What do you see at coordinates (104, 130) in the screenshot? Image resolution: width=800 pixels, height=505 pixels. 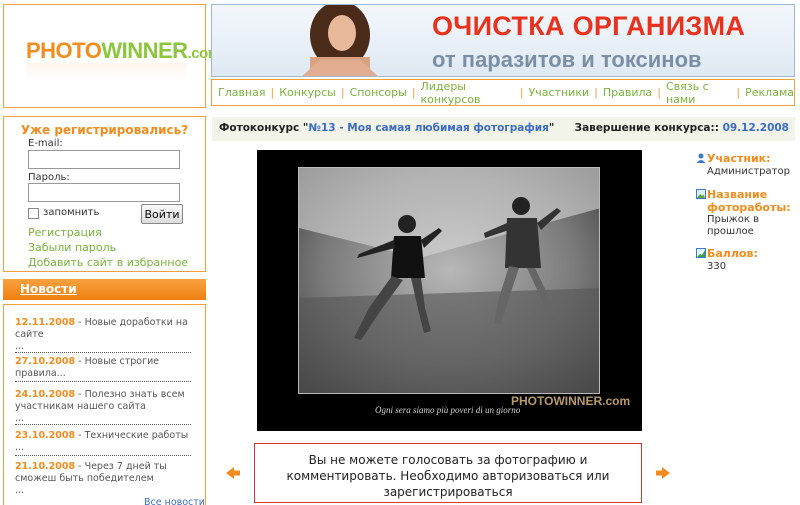 I see `login-heading: Уже регистрировались?` at bounding box center [104, 130].